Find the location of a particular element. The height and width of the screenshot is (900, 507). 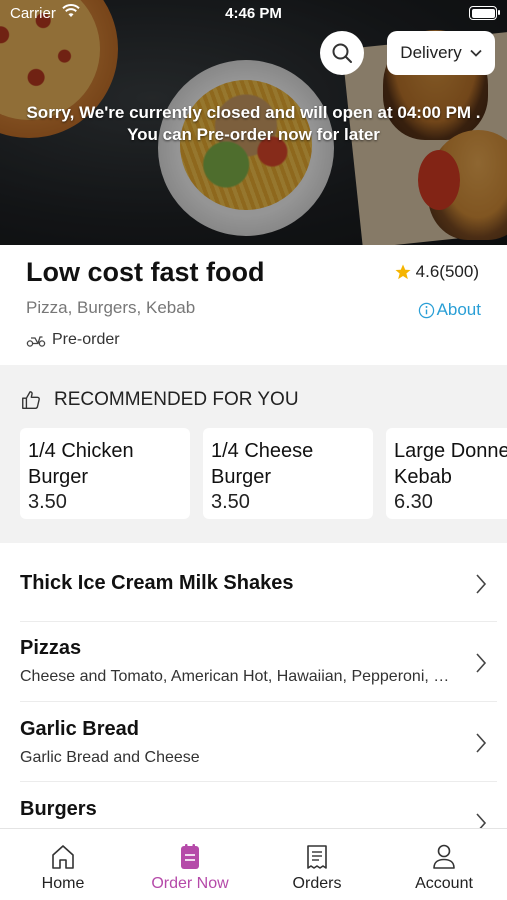

delivery-mode-select: Delivery is located at coordinates (441, 53).